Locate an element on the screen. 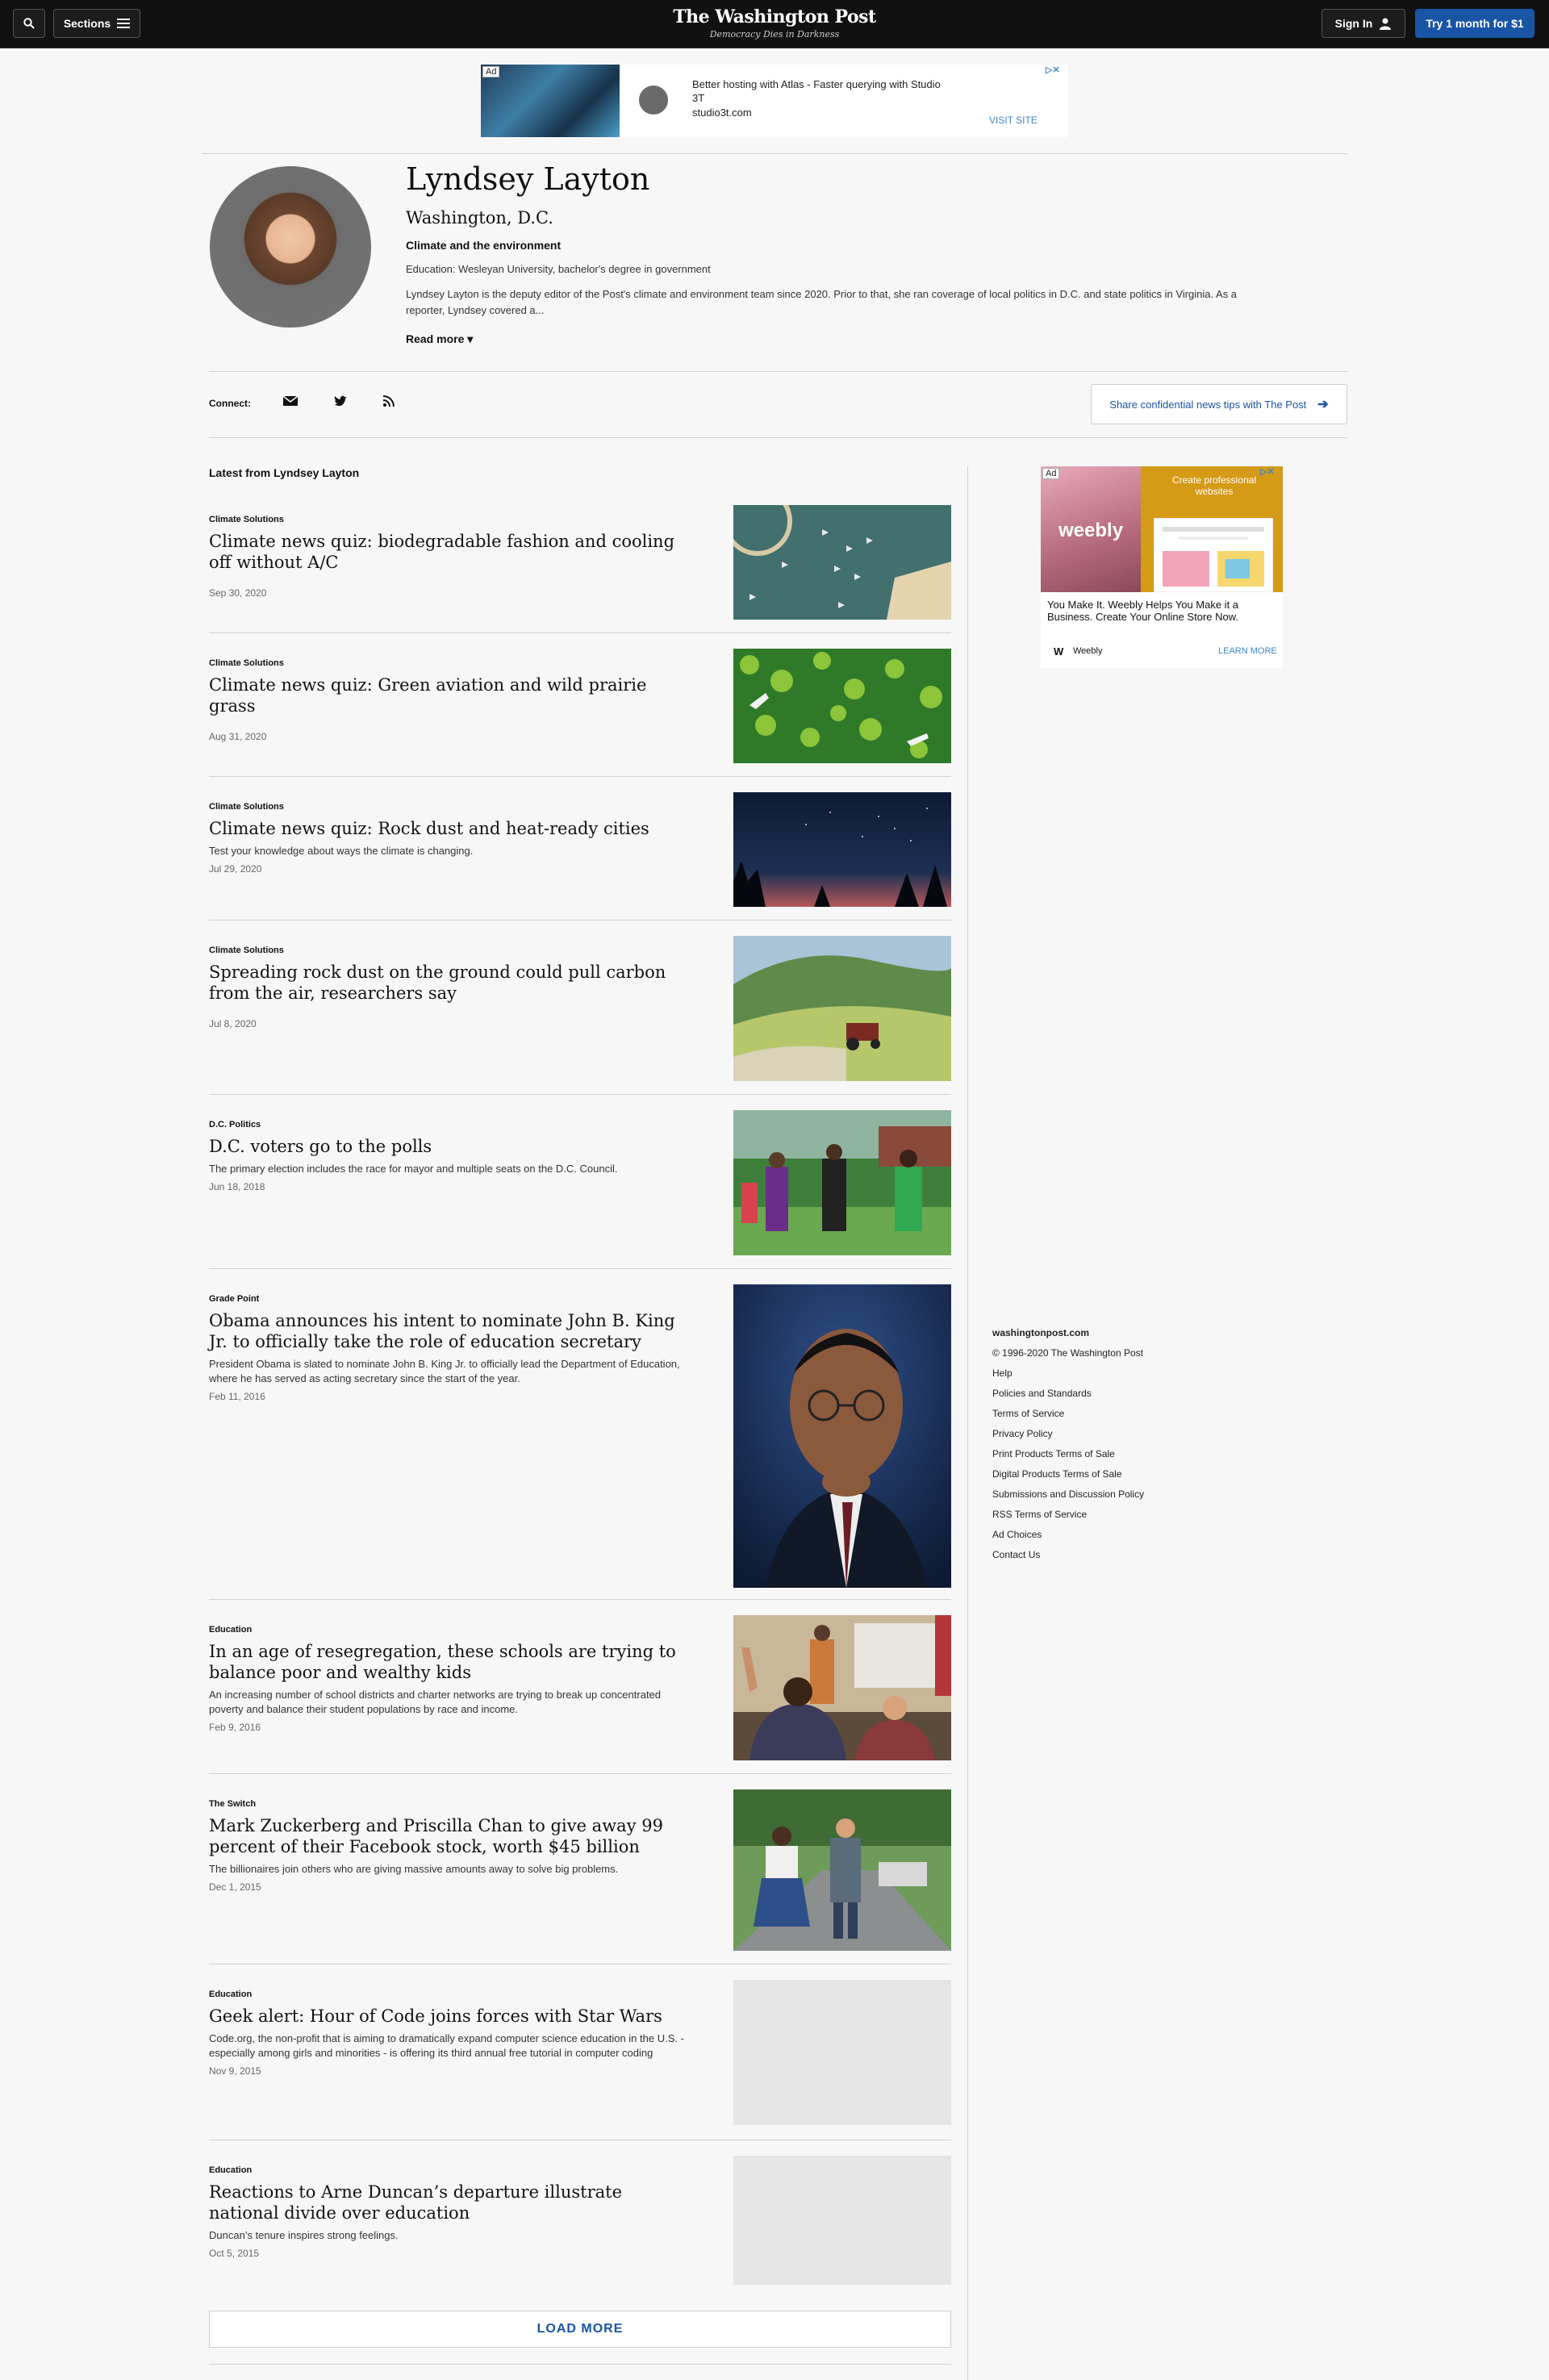  sign-in-label: Sign In is located at coordinates (1353, 24).